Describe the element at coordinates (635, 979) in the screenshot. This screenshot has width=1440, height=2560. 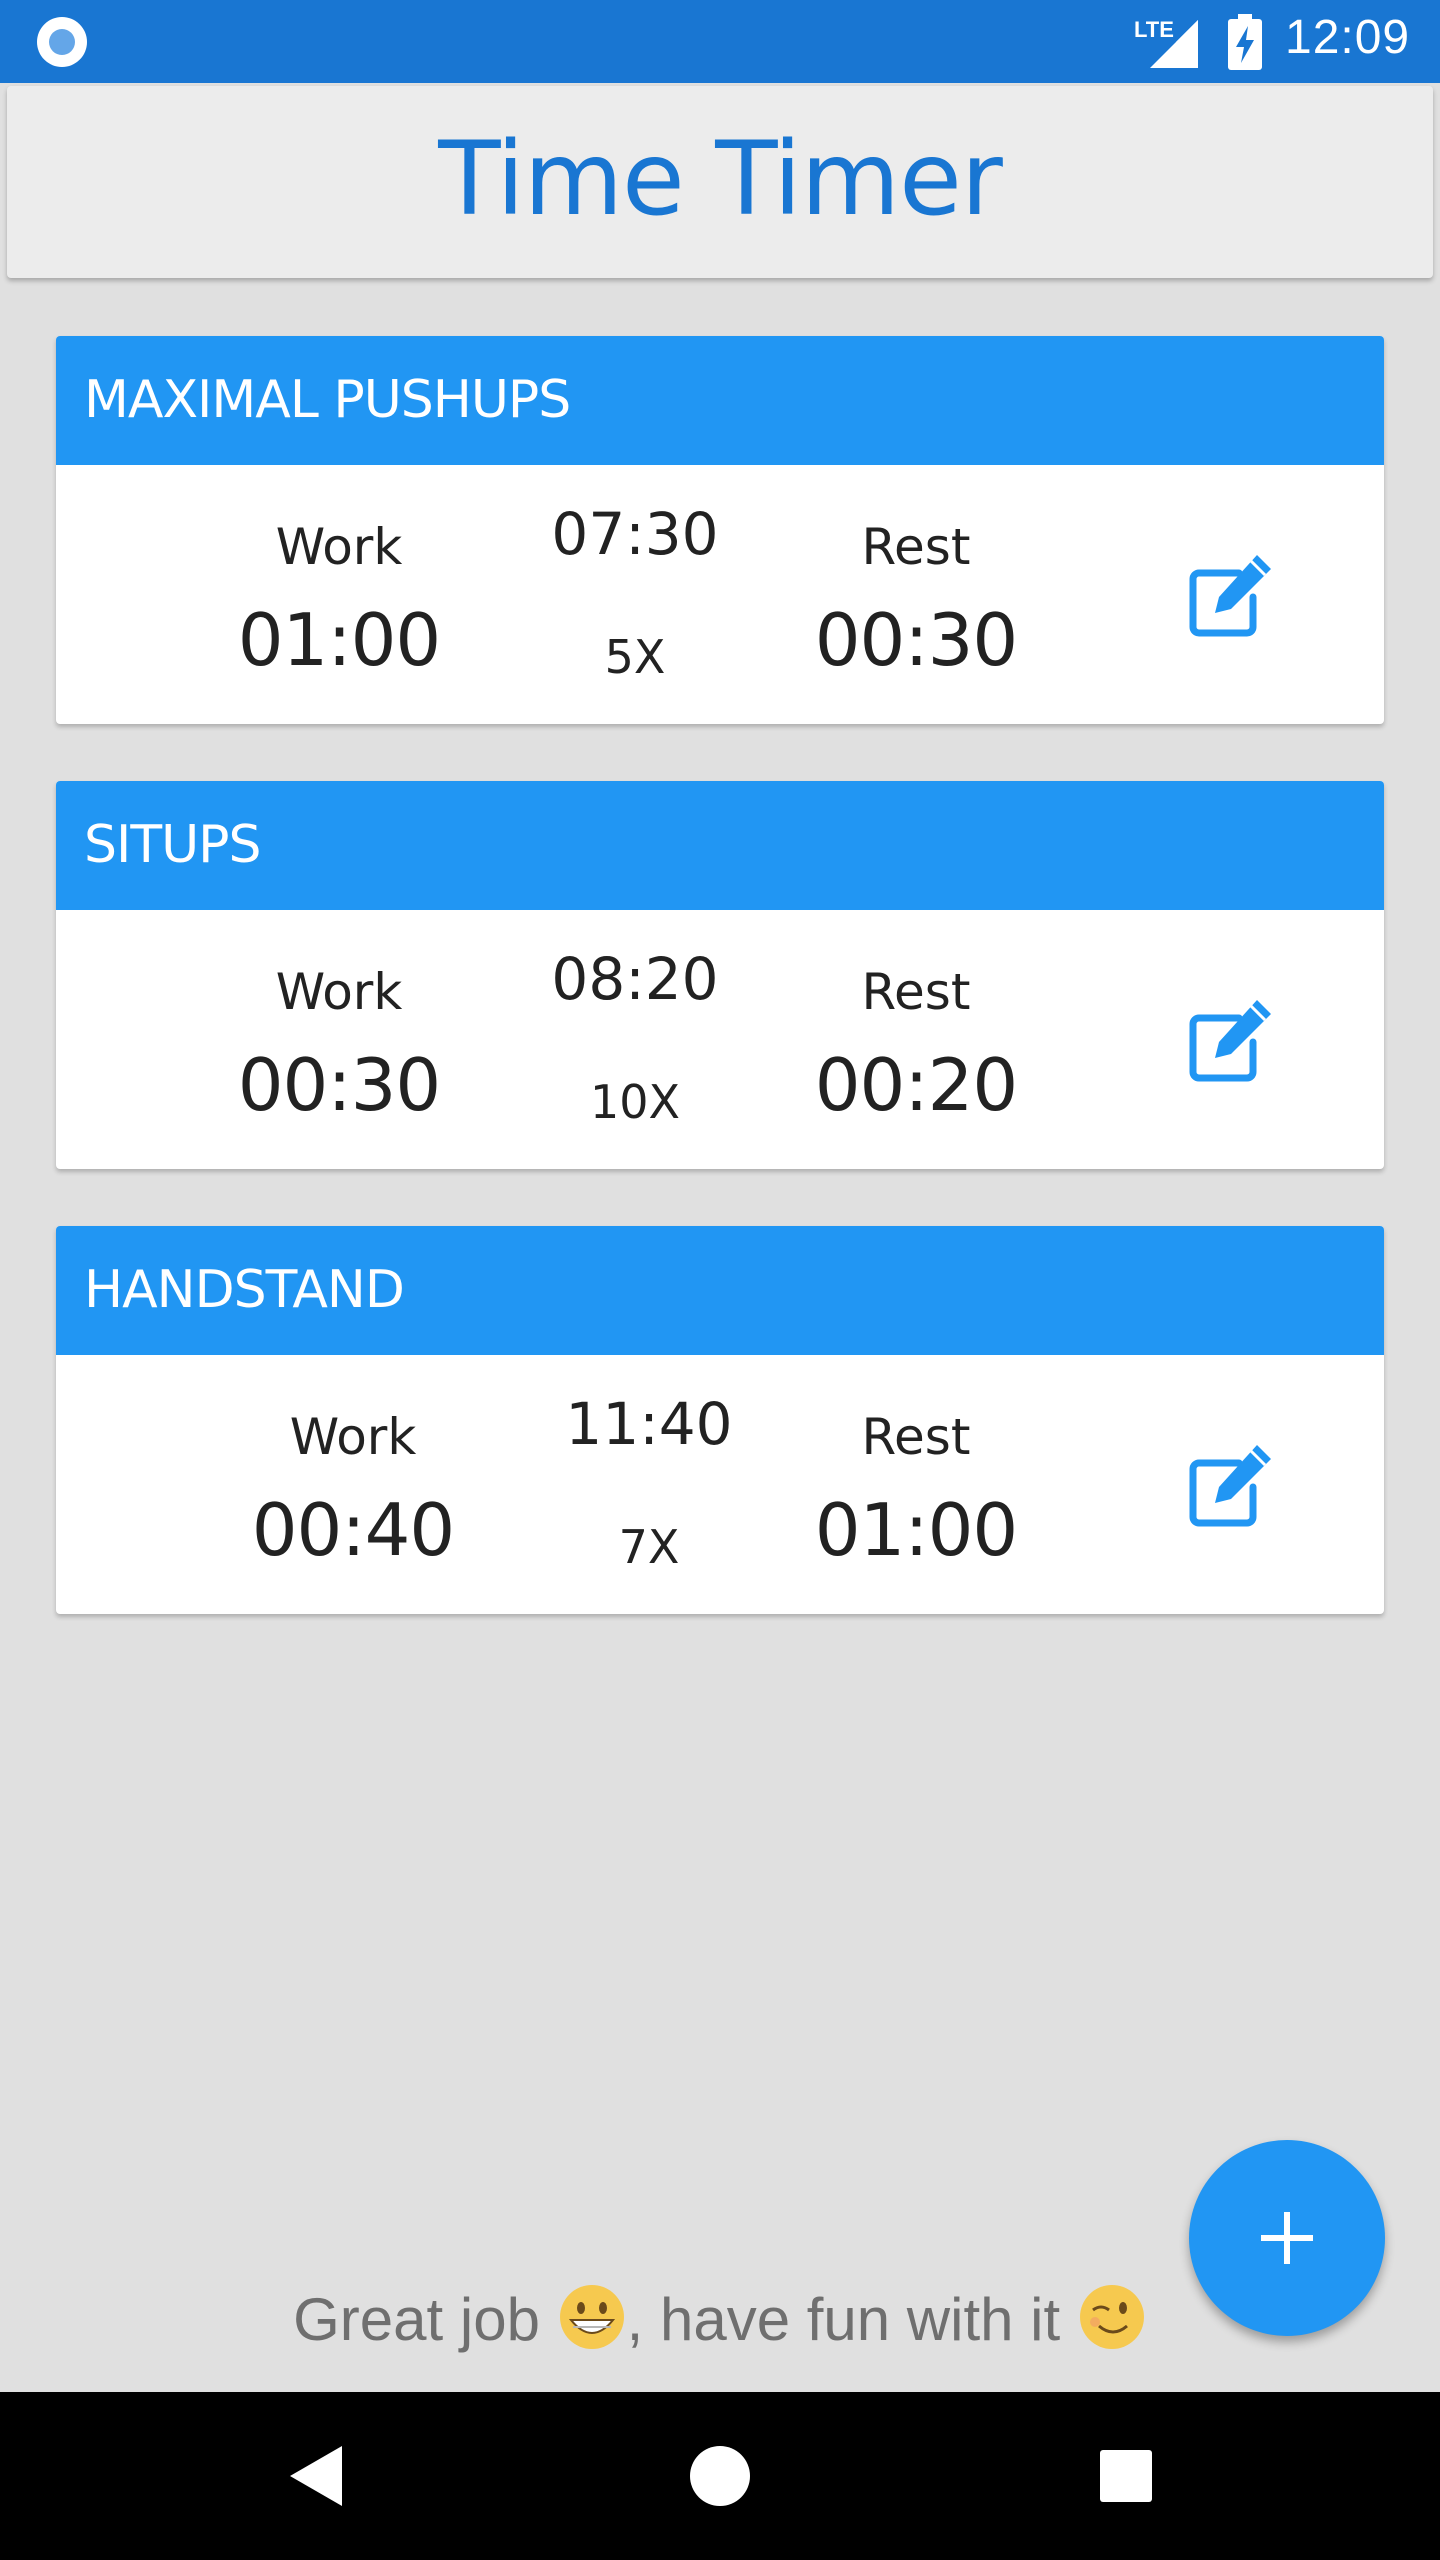
I see `total-duration: 08:20` at that location.